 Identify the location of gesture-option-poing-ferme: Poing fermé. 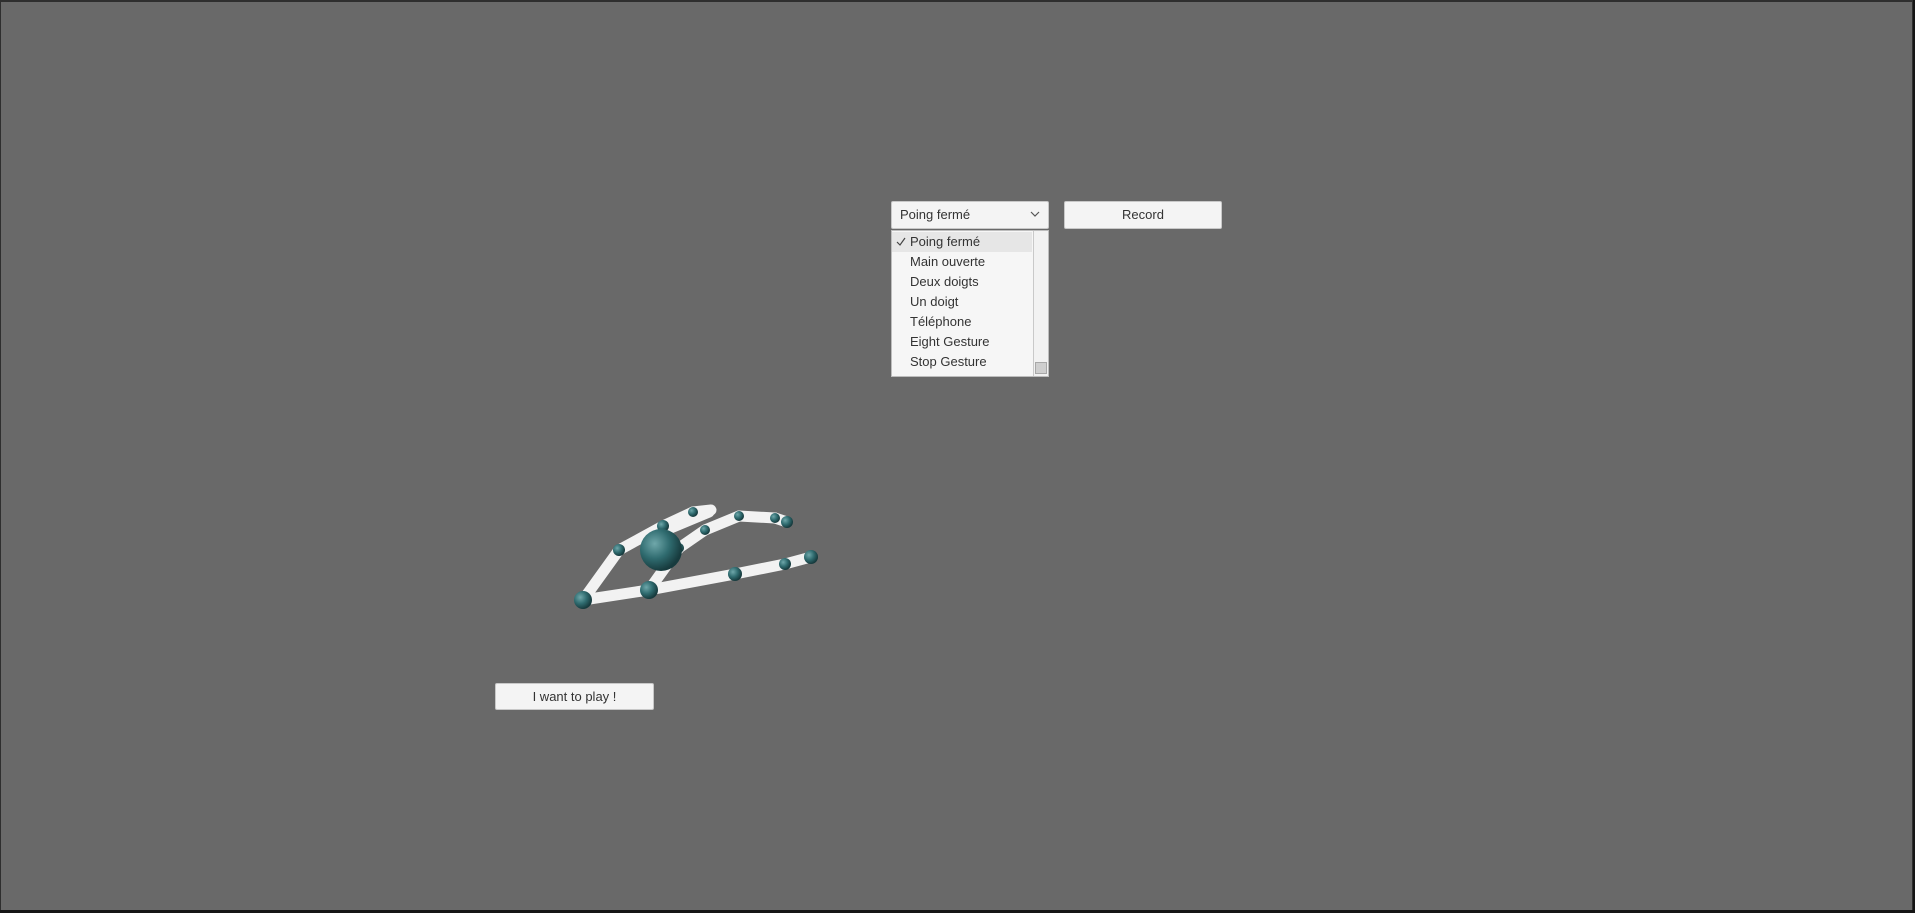
(962, 242).